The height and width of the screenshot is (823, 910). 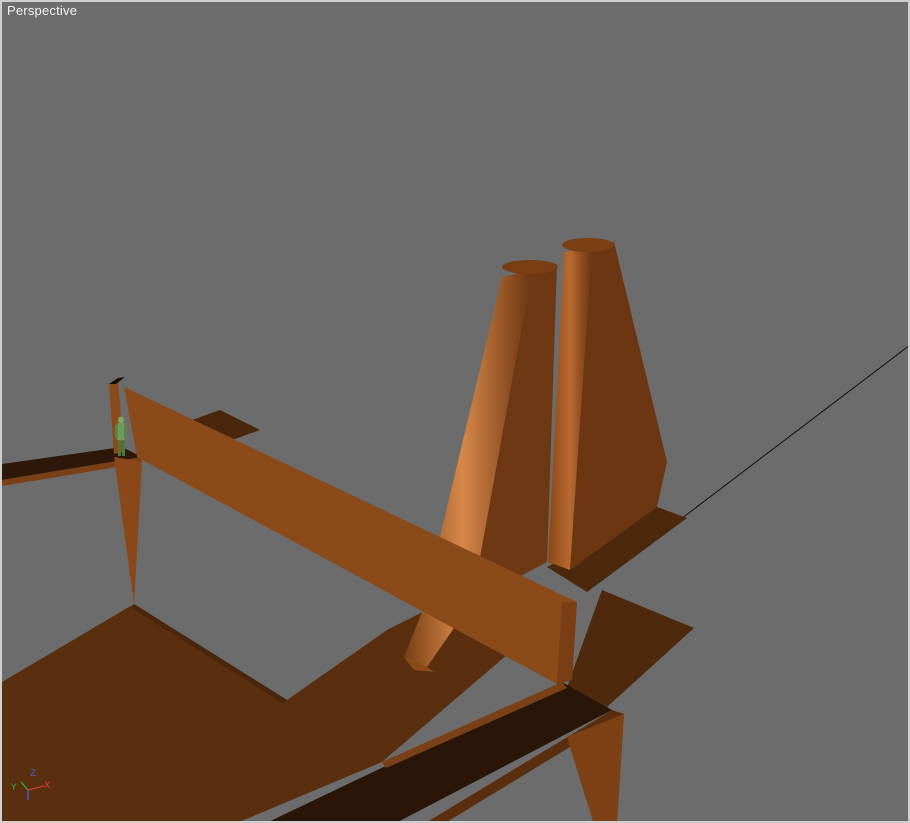 I want to click on x-axis-label: X, so click(x=47, y=786).